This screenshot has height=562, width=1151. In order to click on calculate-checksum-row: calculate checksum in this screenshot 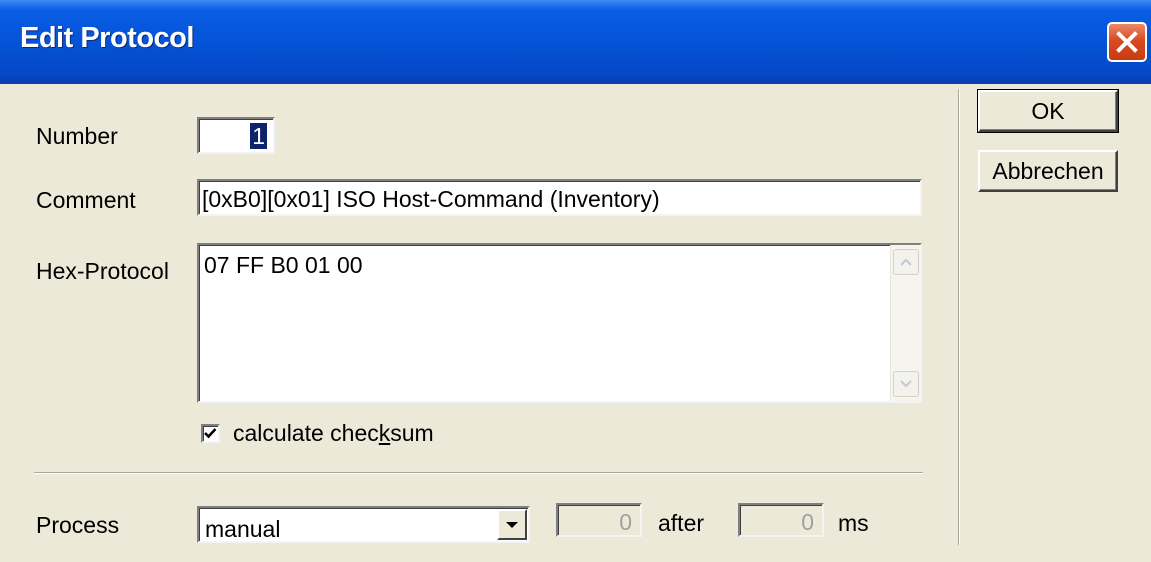, I will do `click(317, 433)`.